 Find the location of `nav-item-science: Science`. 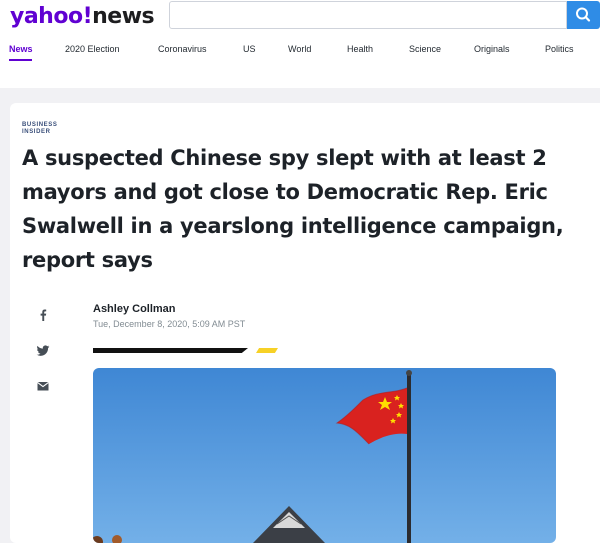

nav-item-science: Science is located at coordinates (425, 49).